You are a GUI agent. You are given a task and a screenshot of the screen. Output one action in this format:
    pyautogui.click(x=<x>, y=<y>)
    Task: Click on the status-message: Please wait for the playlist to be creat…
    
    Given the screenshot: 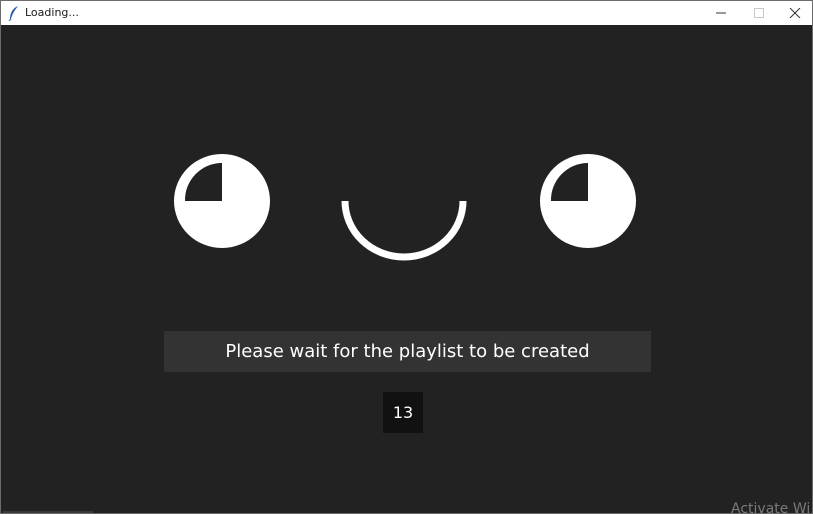 What is the action you would take?
    pyautogui.click(x=407, y=351)
    